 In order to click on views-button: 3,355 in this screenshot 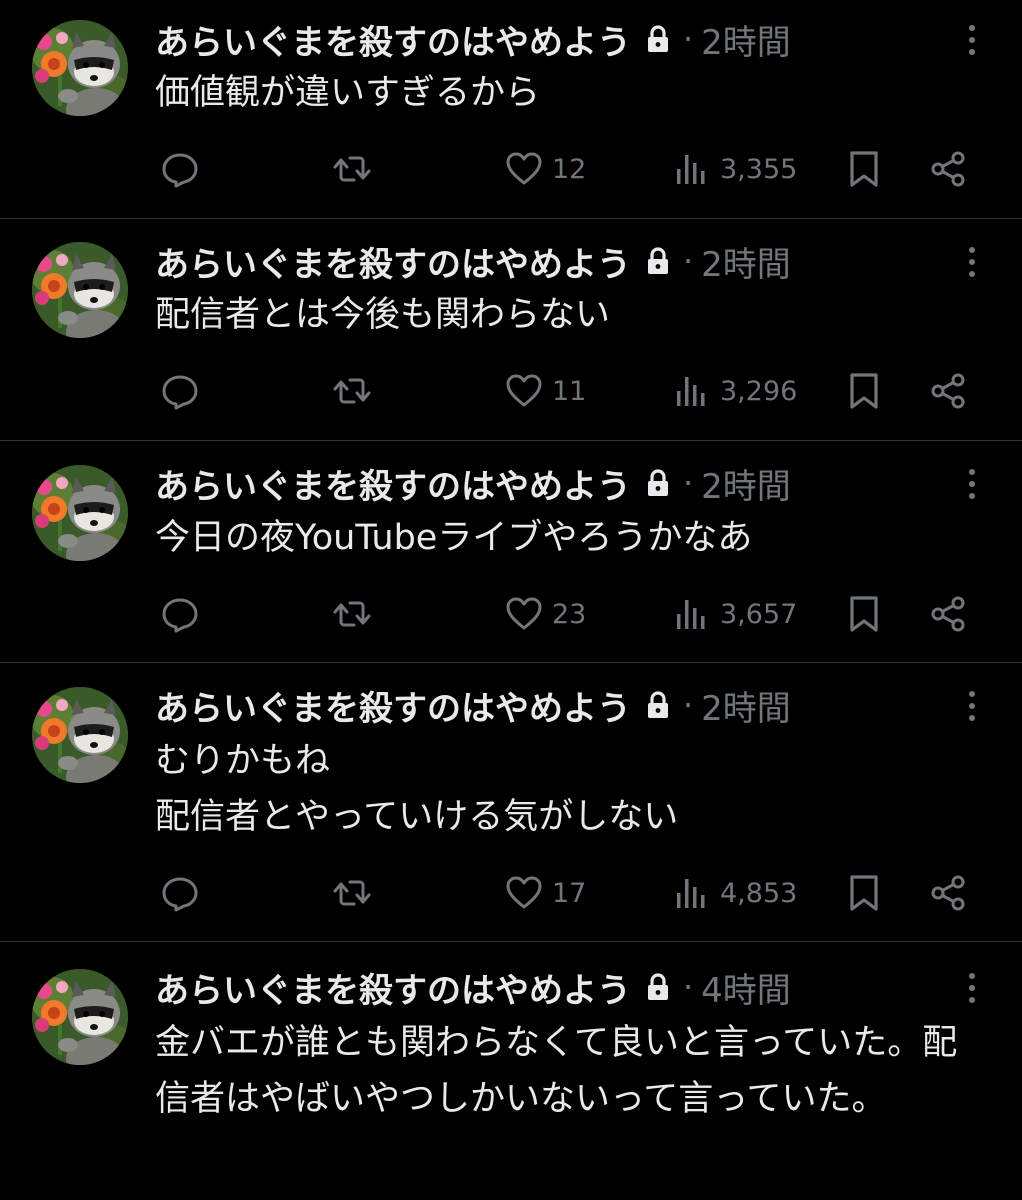, I will do `click(734, 169)`.